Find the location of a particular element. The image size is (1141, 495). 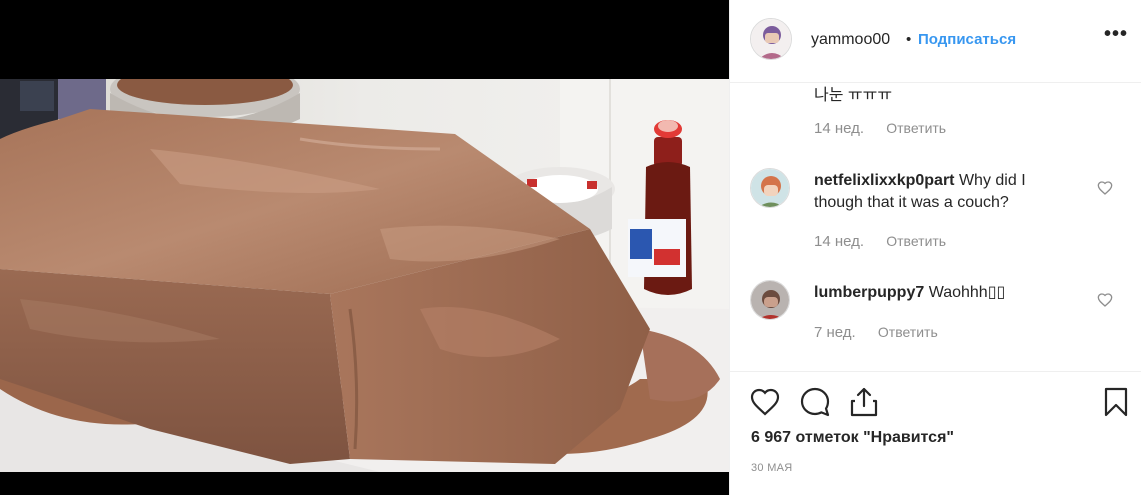

post-actions: 6 967 отметок "Нравится" 30 МАЯ is located at coordinates (935, 433).